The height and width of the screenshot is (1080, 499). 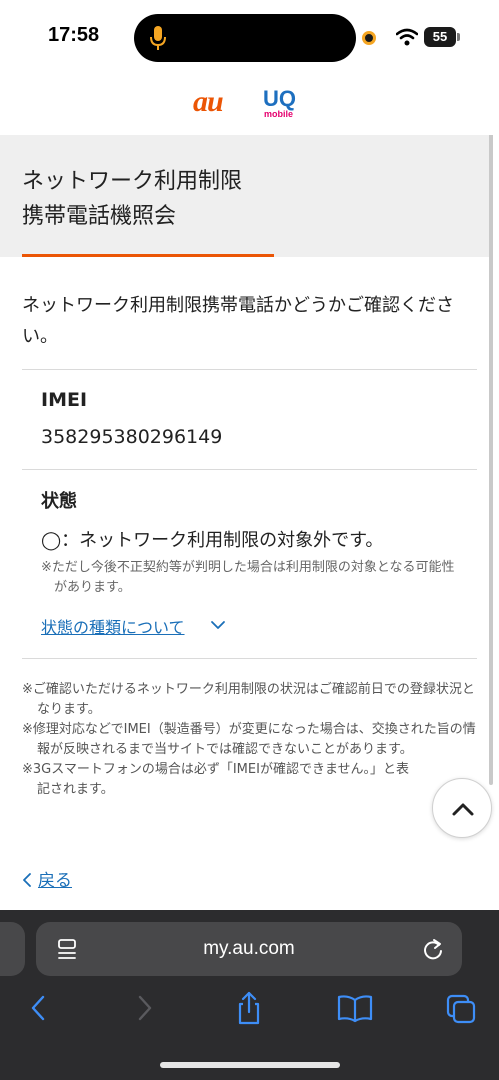 I want to click on lead-text: ネットワーク利用制限携帯電話かどうかご確認ください。, so click(x=238, y=321).